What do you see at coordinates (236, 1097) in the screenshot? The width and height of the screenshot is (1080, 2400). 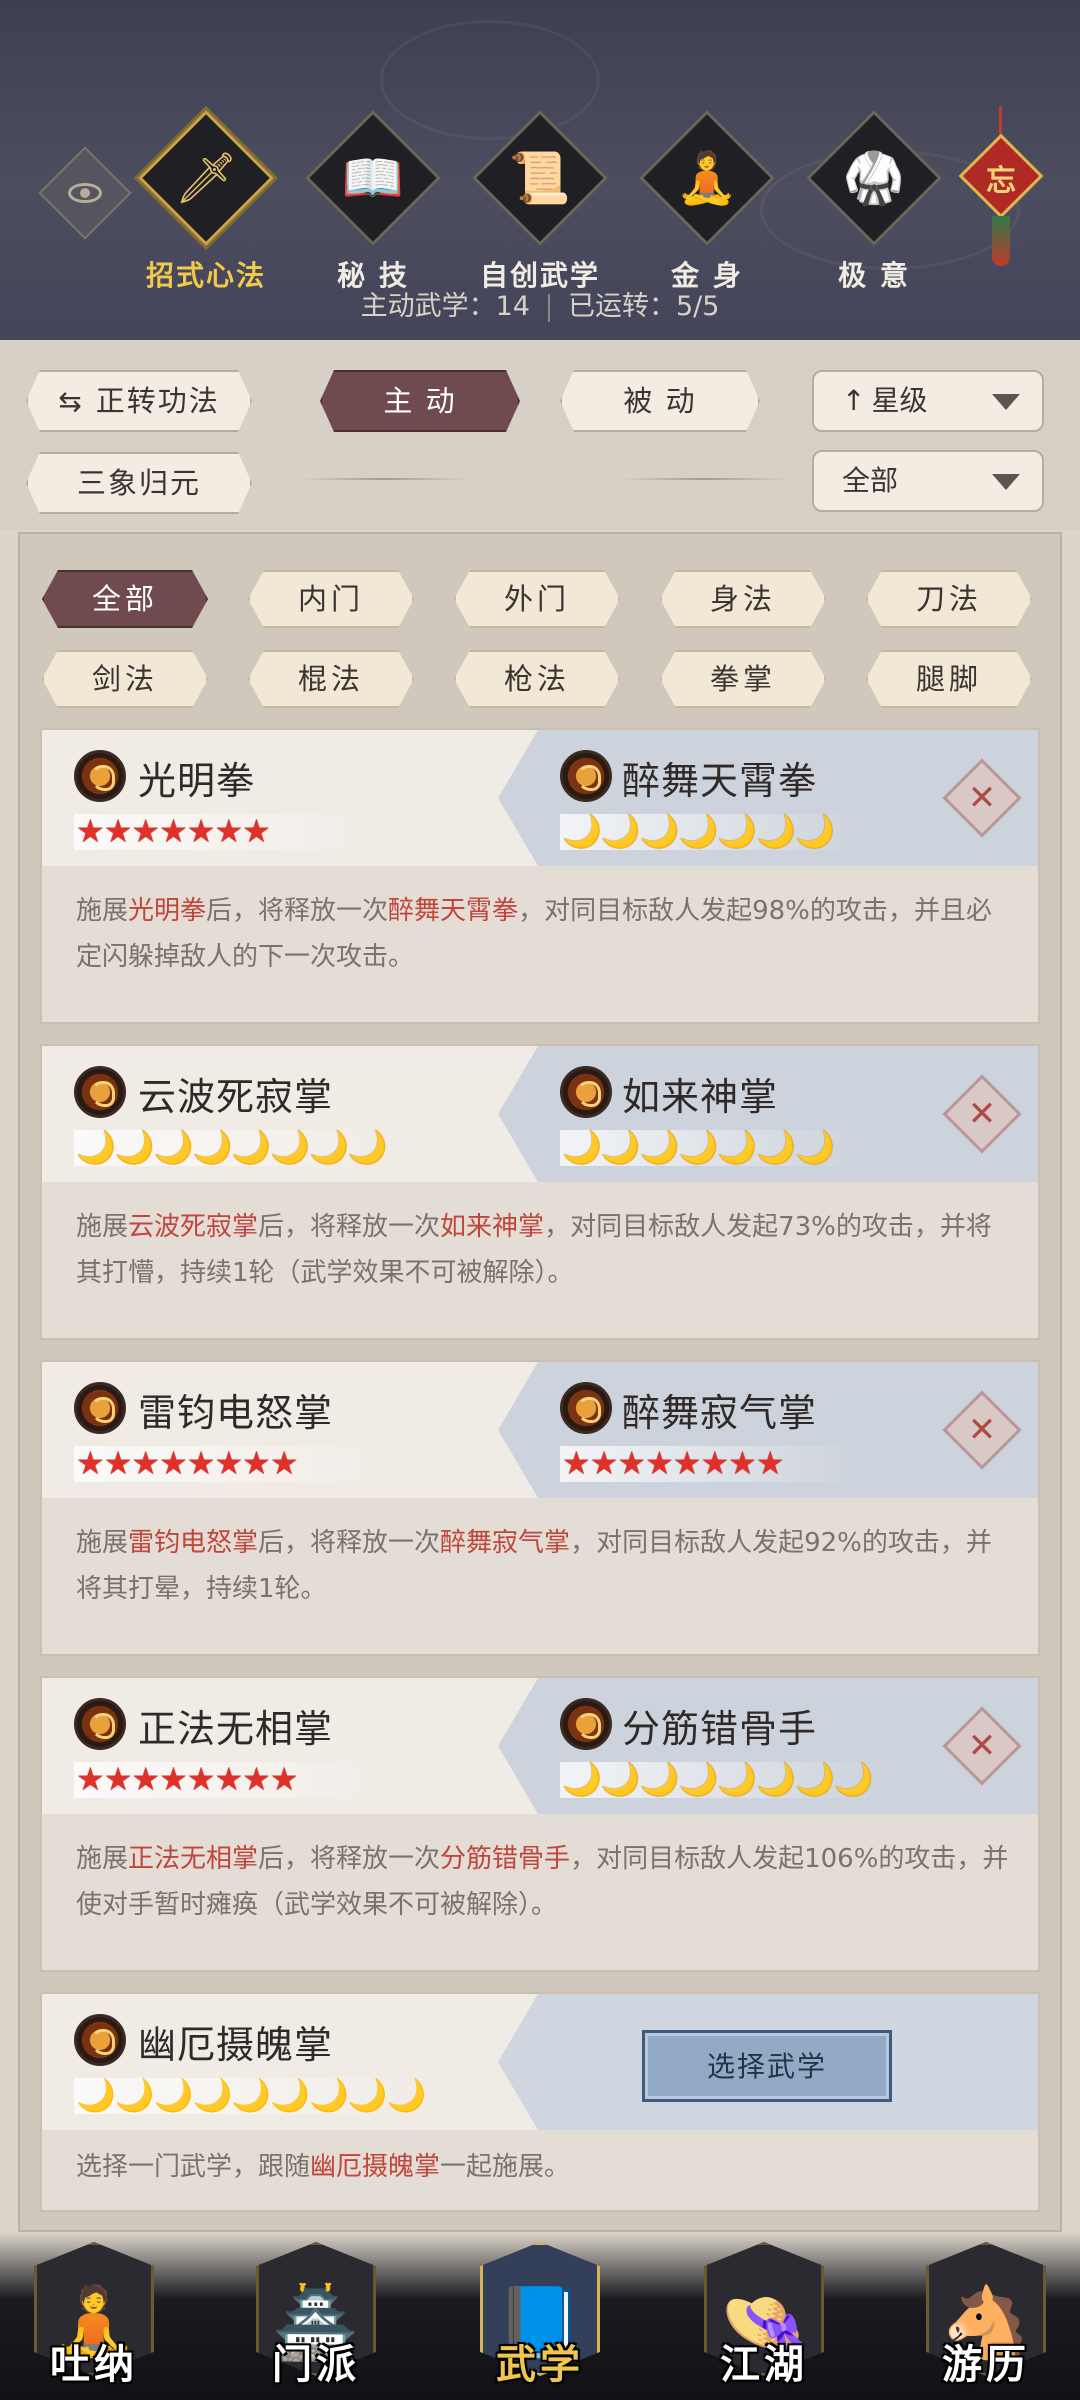 I see `primary-skill-name: 云波死寂掌` at bounding box center [236, 1097].